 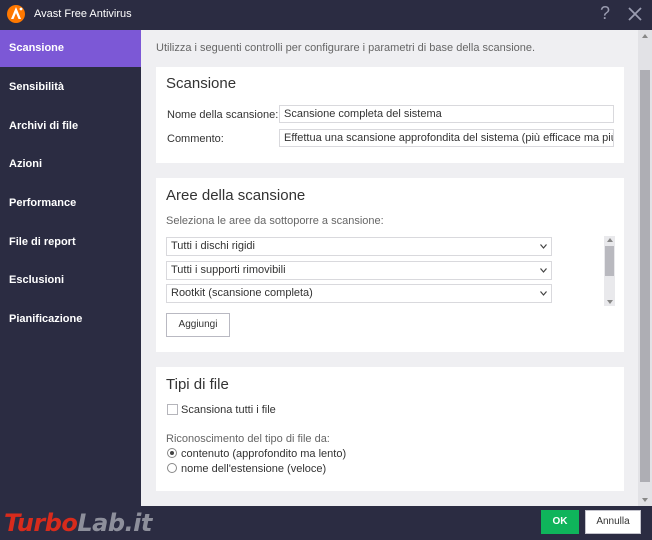 I want to click on cancel-button: Annulla, so click(x=613, y=522).